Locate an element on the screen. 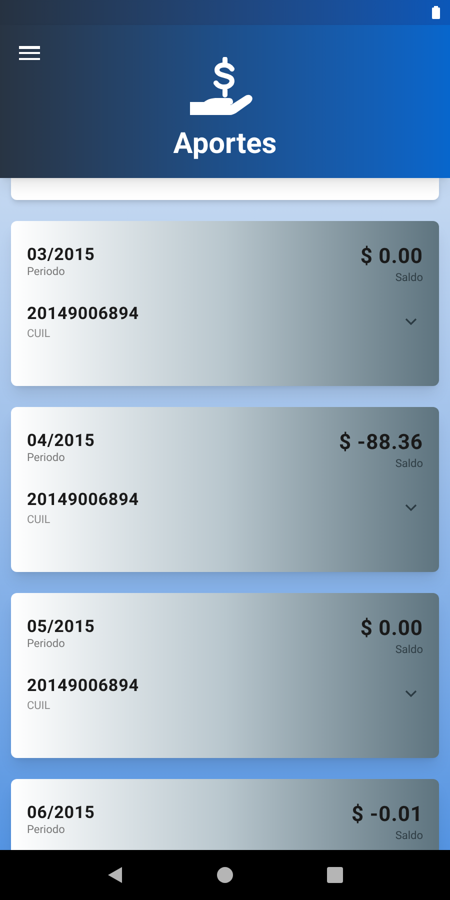 This screenshot has width=450, height=900. period-value: 04/2015 is located at coordinates (61, 441).